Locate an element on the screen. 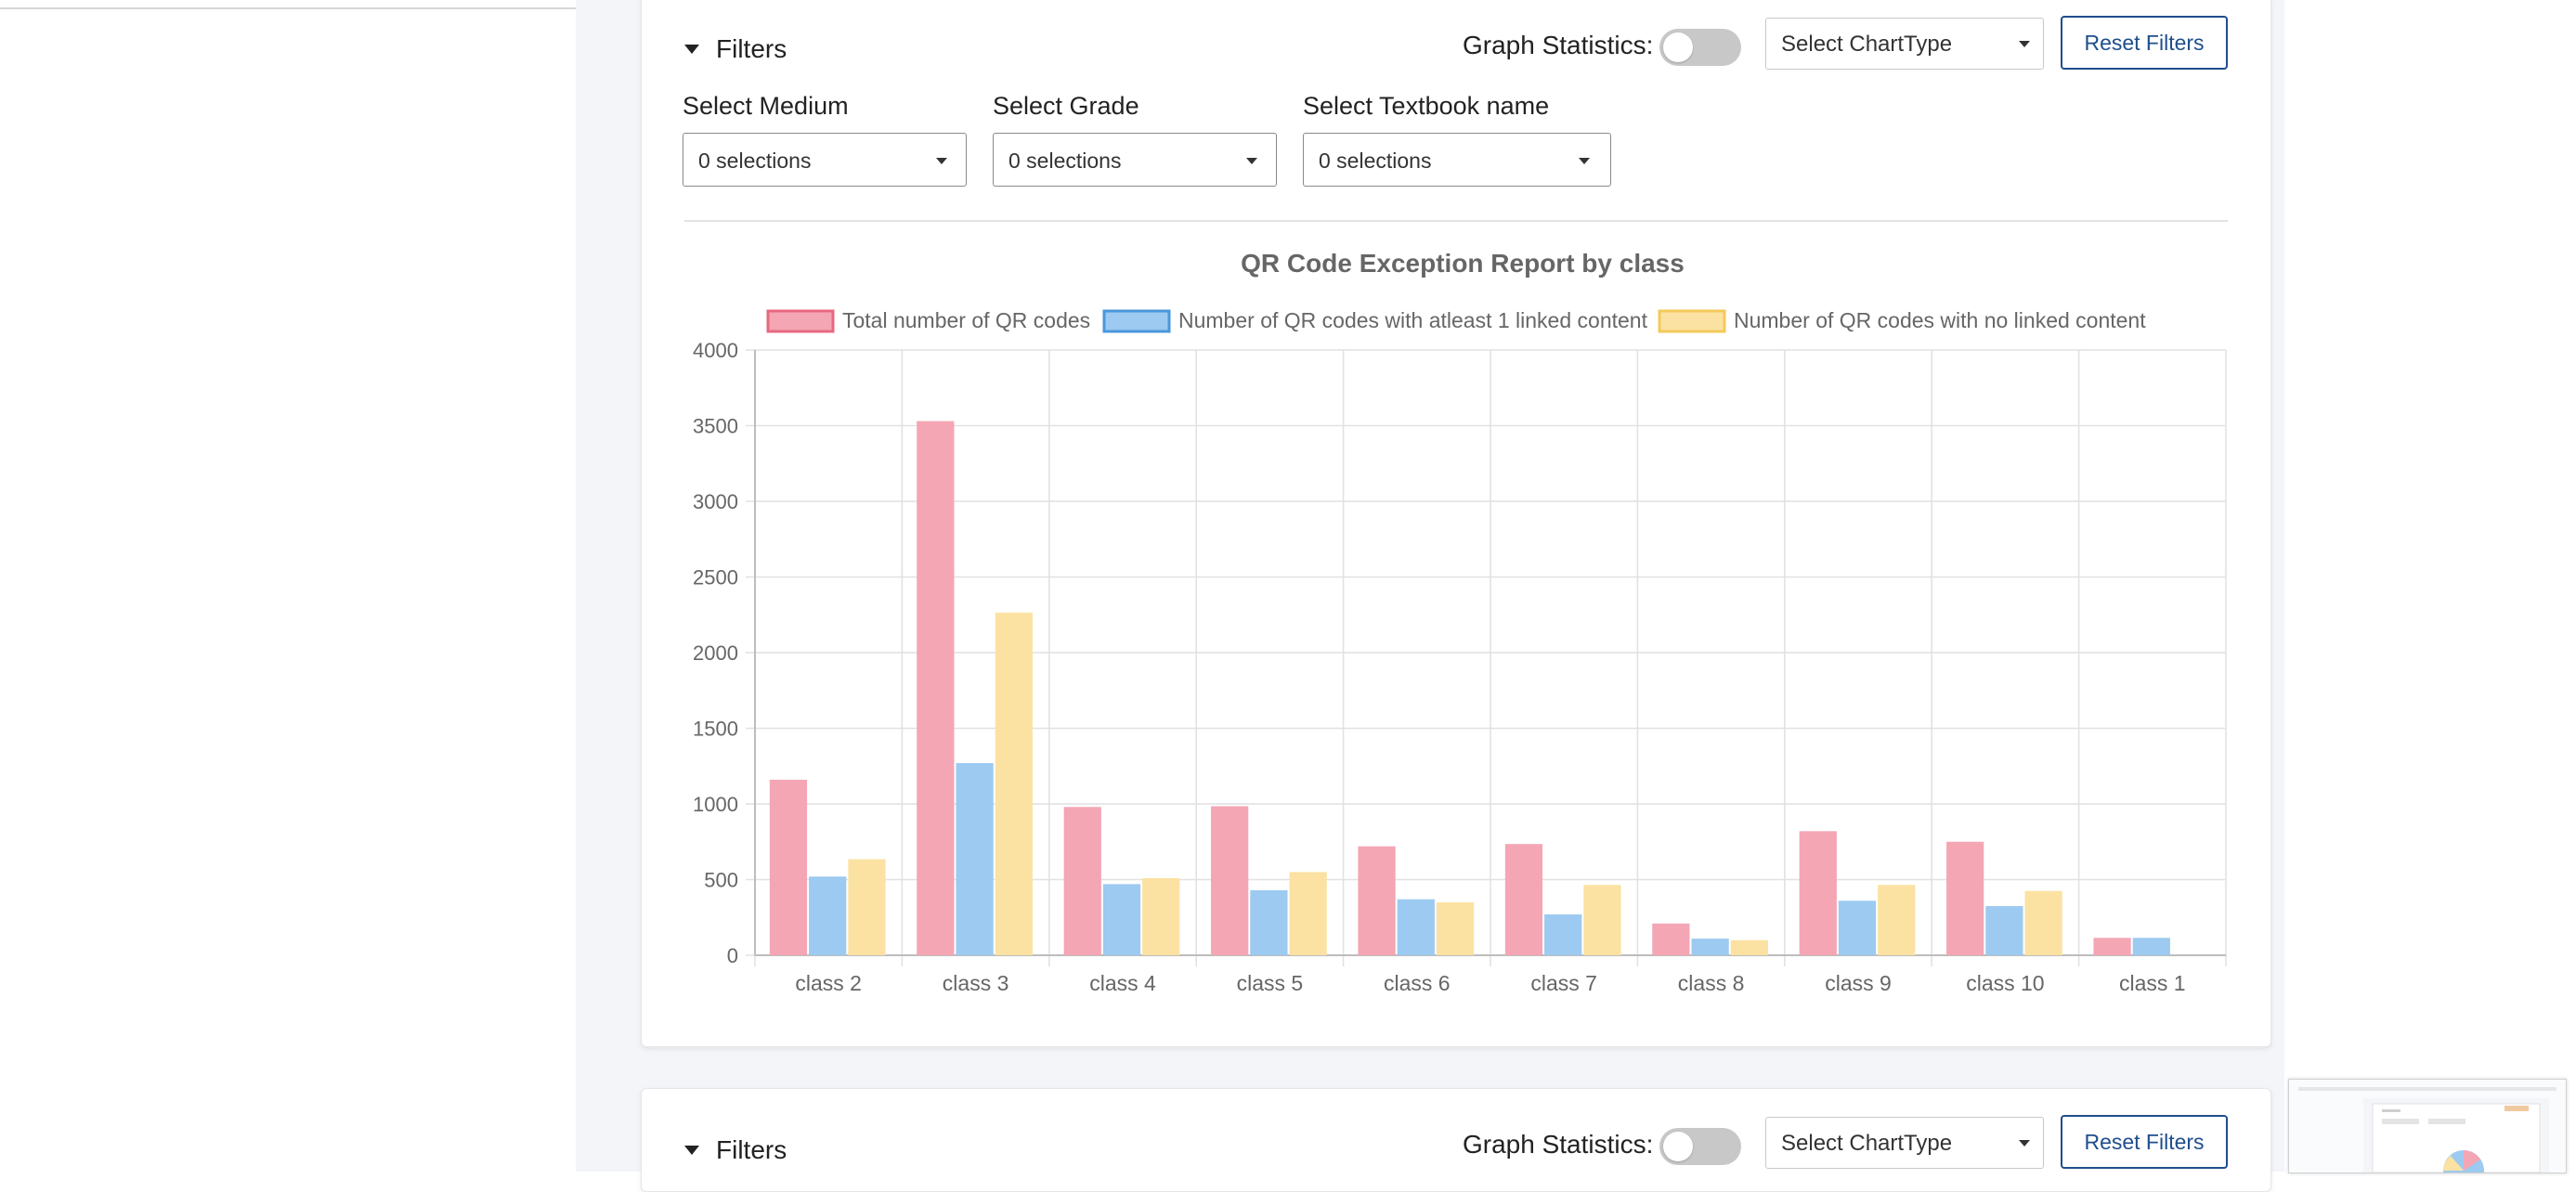 The height and width of the screenshot is (1192, 2576). filters-toggle-2: Filters is located at coordinates (735, 1150).